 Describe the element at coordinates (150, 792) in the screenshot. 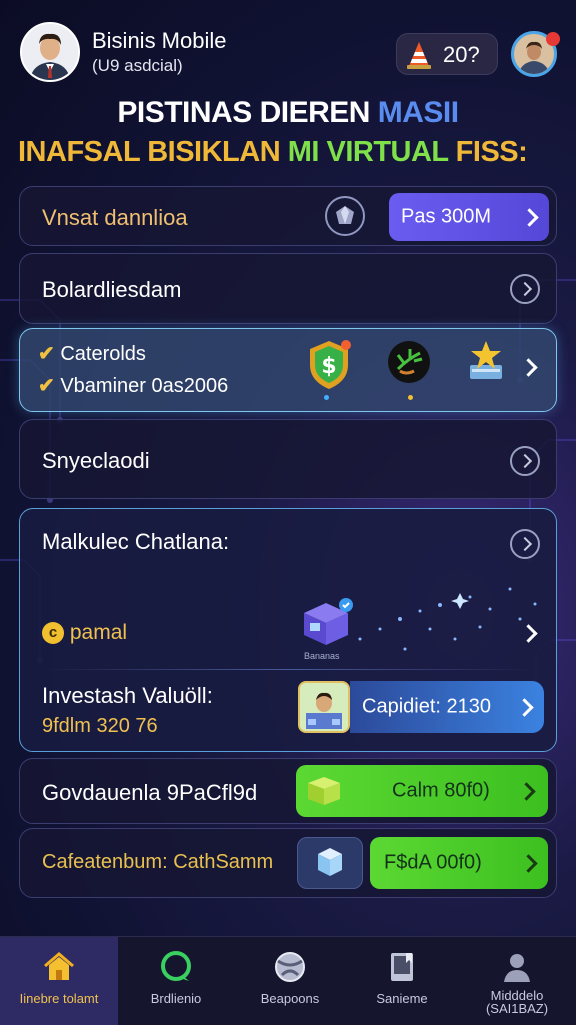

I see `row6-label: Govdauenla 9PaCfl9d` at that location.